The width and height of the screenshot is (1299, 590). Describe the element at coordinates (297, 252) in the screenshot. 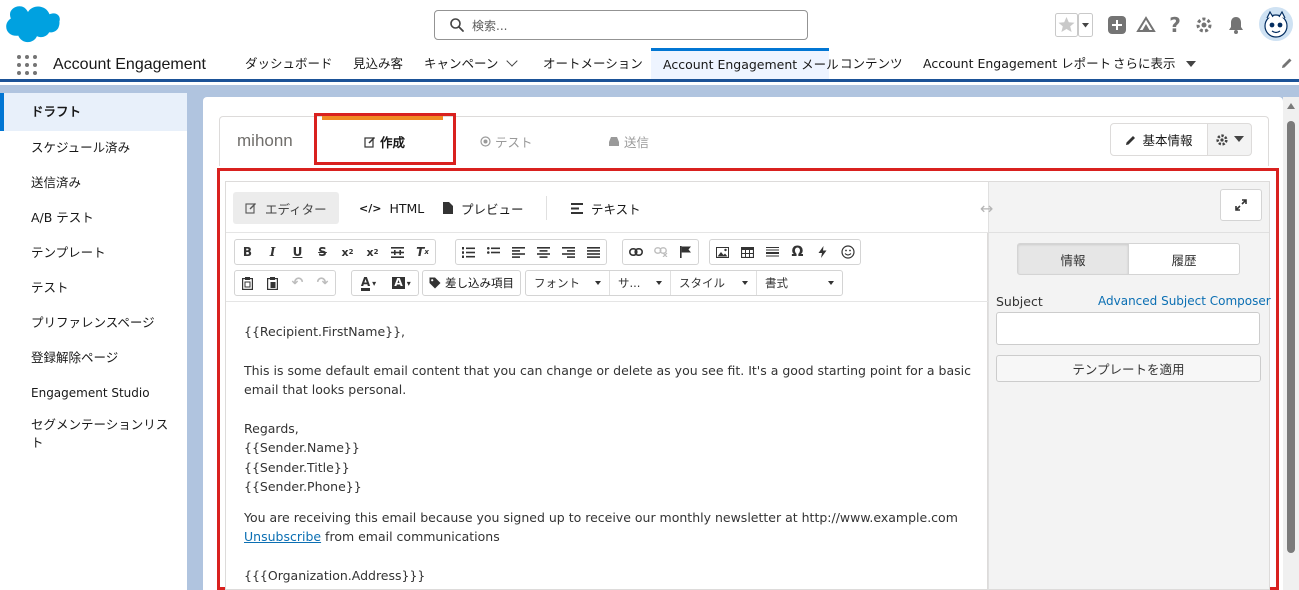

I see `underline-button: U` at that location.